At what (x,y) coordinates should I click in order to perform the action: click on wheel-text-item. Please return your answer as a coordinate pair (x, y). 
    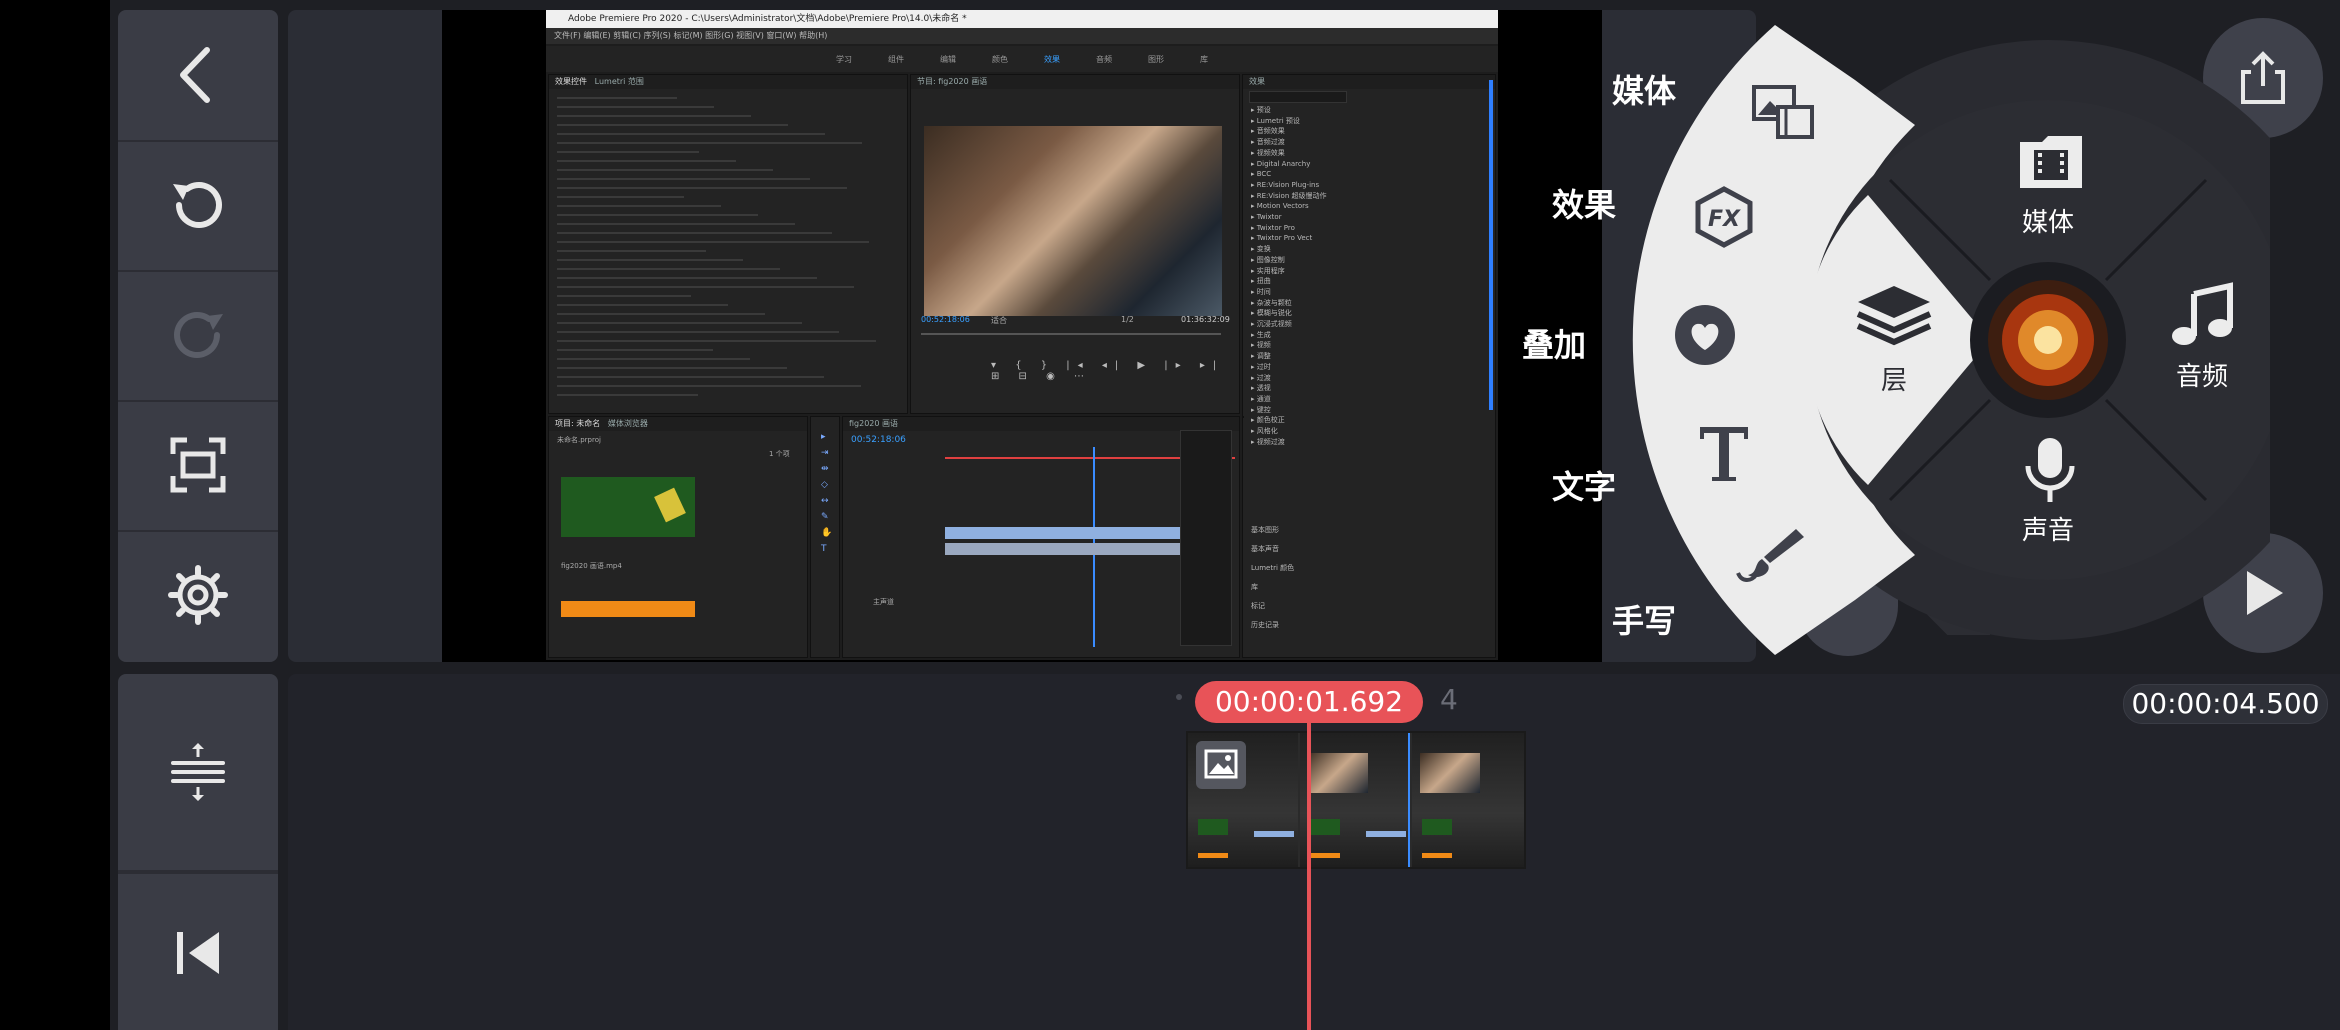
    Looking at the image, I should click on (1724, 455).